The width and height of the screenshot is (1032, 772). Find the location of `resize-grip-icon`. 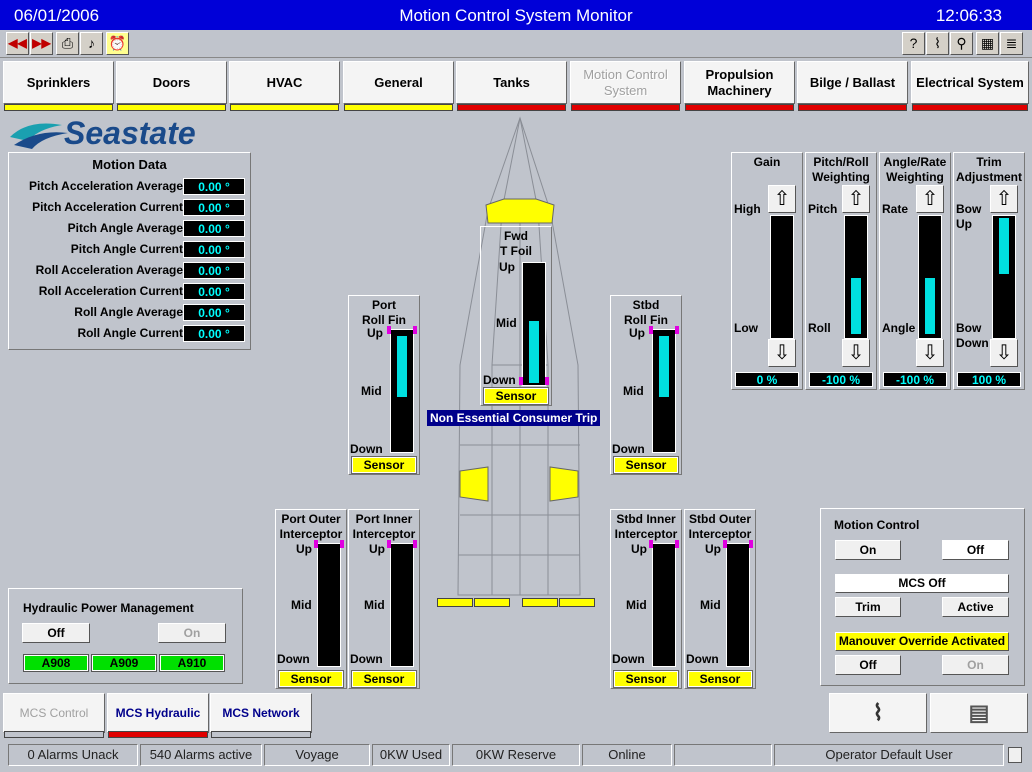

resize-grip-icon is located at coordinates (1015, 755).